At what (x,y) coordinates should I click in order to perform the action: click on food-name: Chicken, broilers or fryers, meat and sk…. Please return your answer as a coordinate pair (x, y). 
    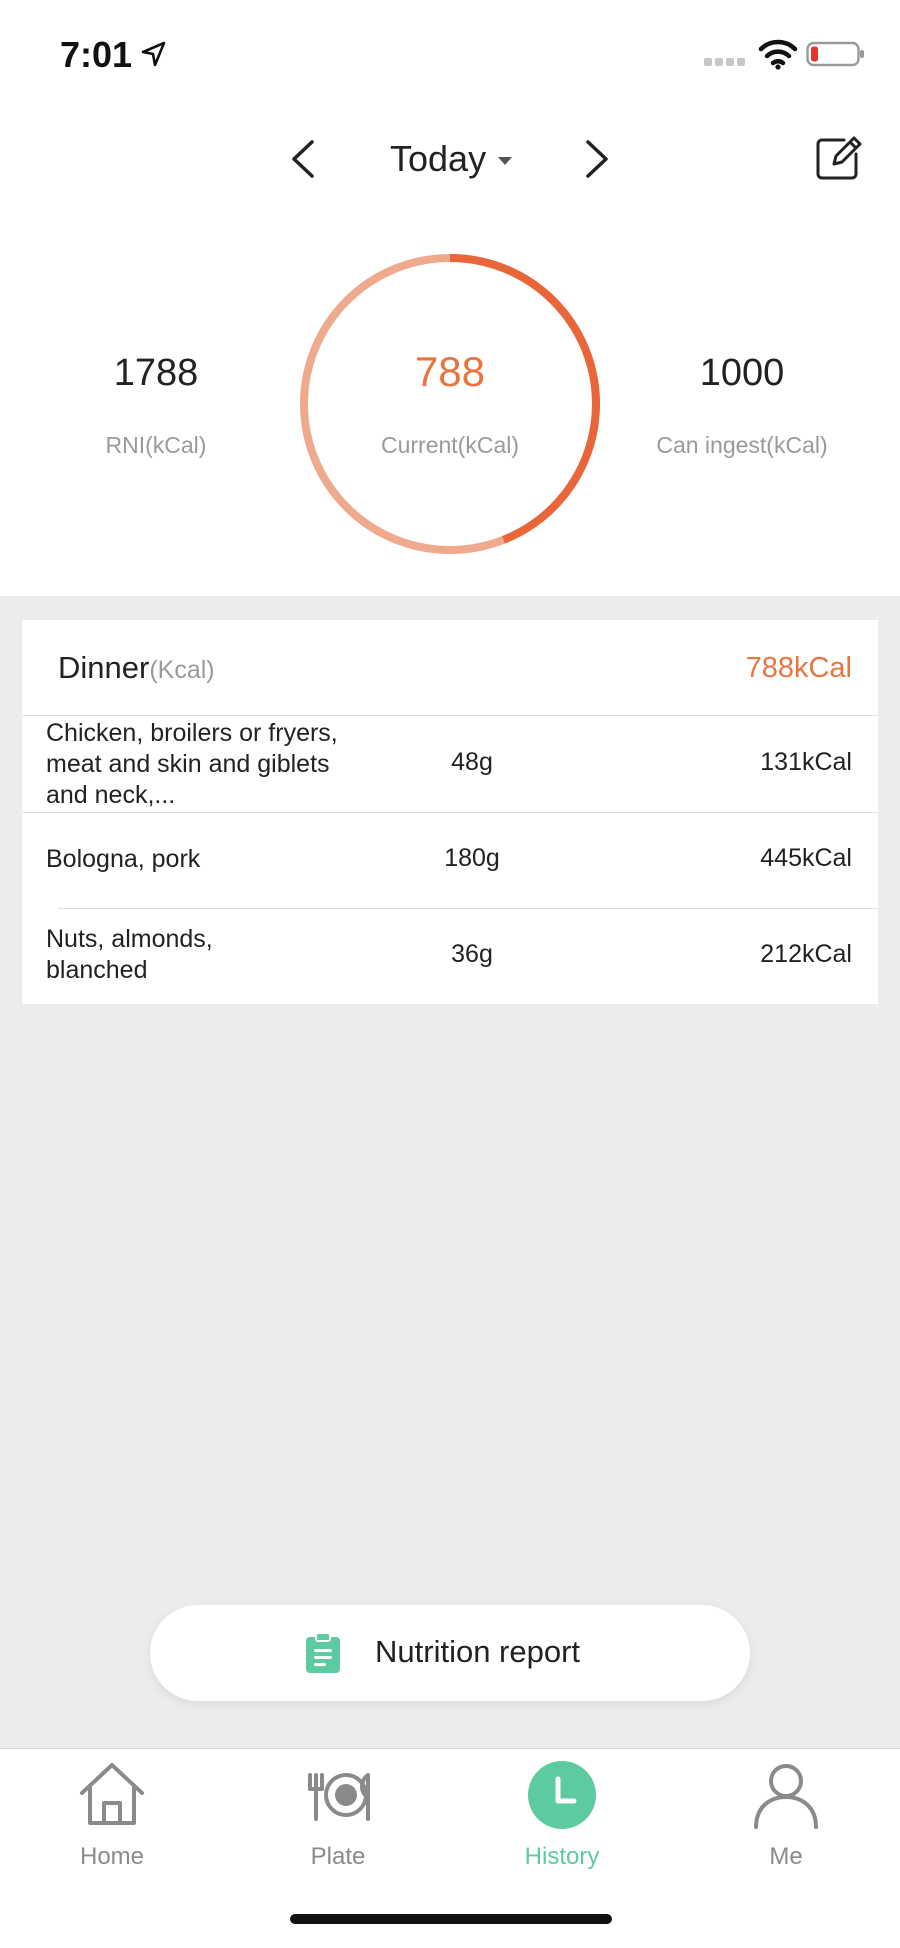
    Looking at the image, I should click on (192, 764).